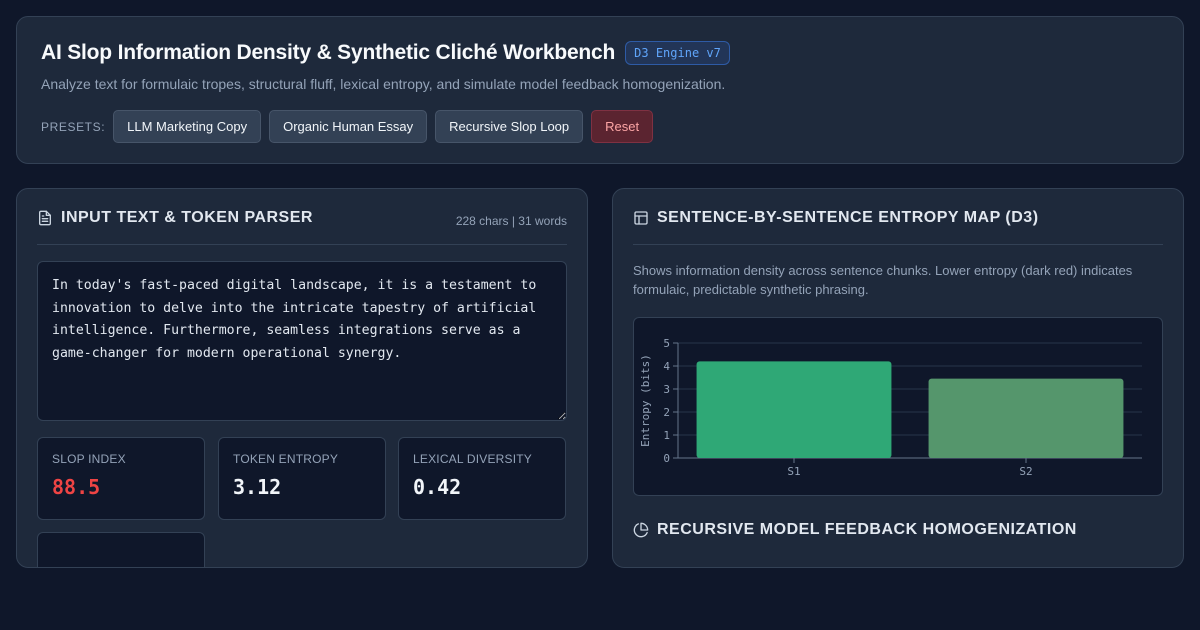 Image resolution: width=1200 pixels, height=630 pixels. What do you see at coordinates (666, 412) in the screenshot?
I see `y-tick-label: 2` at bounding box center [666, 412].